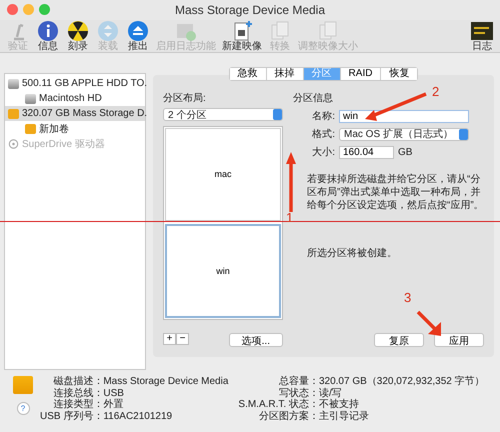 The width and height of the screenshot is (500, 432). I want to click on sidebar-item: 320.07 GB Mass Storage D., so click(85, 113).